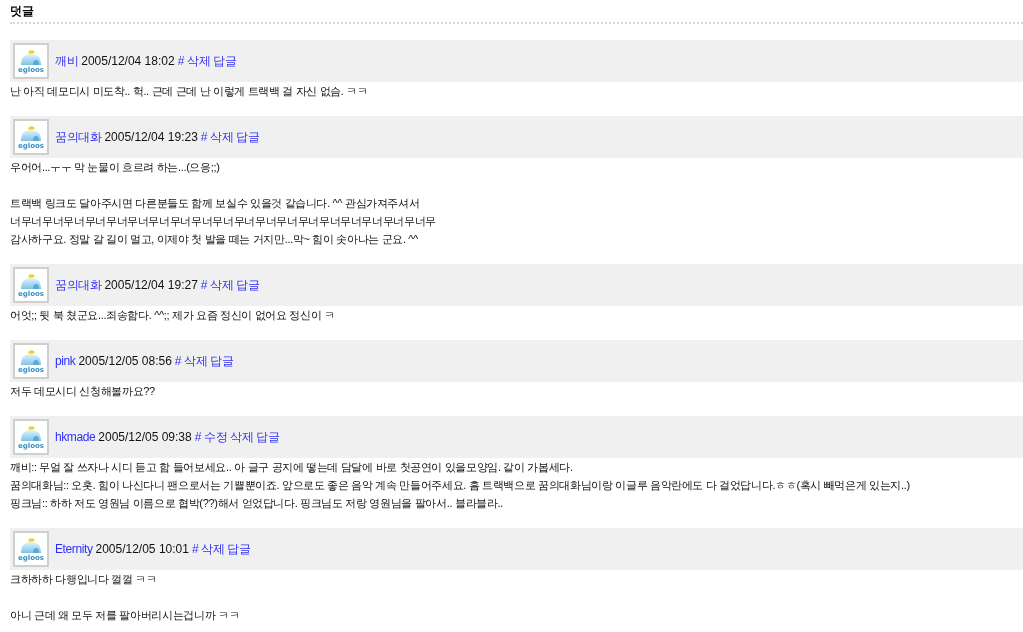 The width and height of the screenshot is (1023, 632). I want to click on comment-date: 2005/12/04 19:27, so click(151, 285).